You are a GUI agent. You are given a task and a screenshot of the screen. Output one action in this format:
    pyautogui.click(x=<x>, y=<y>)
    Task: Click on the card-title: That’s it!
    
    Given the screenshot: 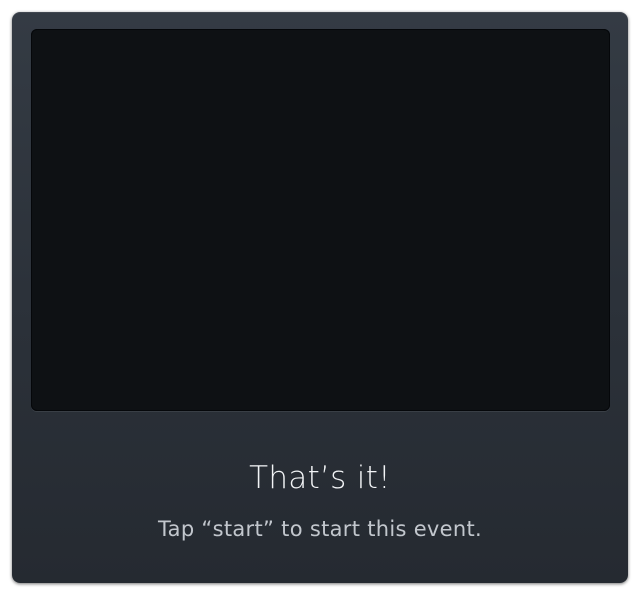 What is the action you would take?
    pyautogui.click(x=320, y=478)
    